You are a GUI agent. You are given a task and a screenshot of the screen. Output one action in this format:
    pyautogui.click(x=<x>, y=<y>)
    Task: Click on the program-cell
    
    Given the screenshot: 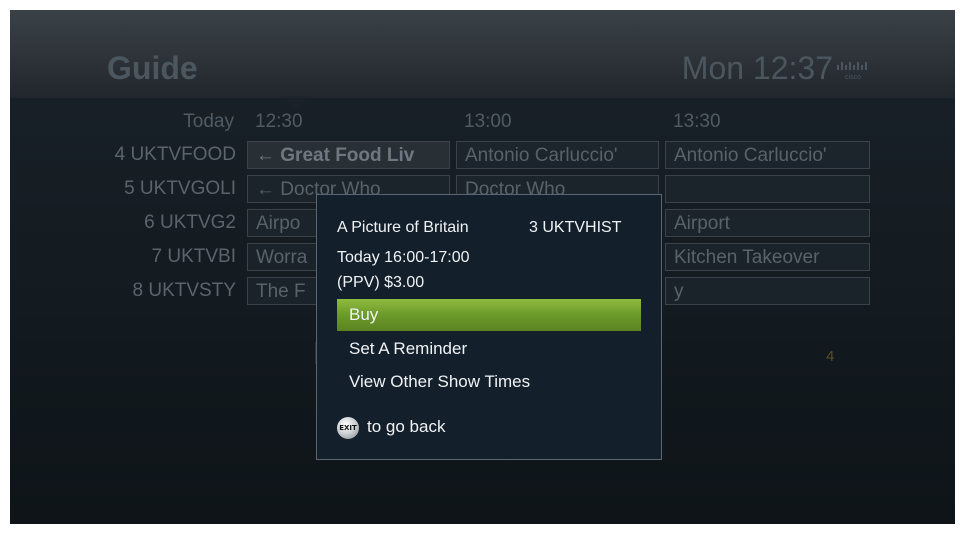 What is the action you would take?
    pyautogui.click(x=767, y=189)
    